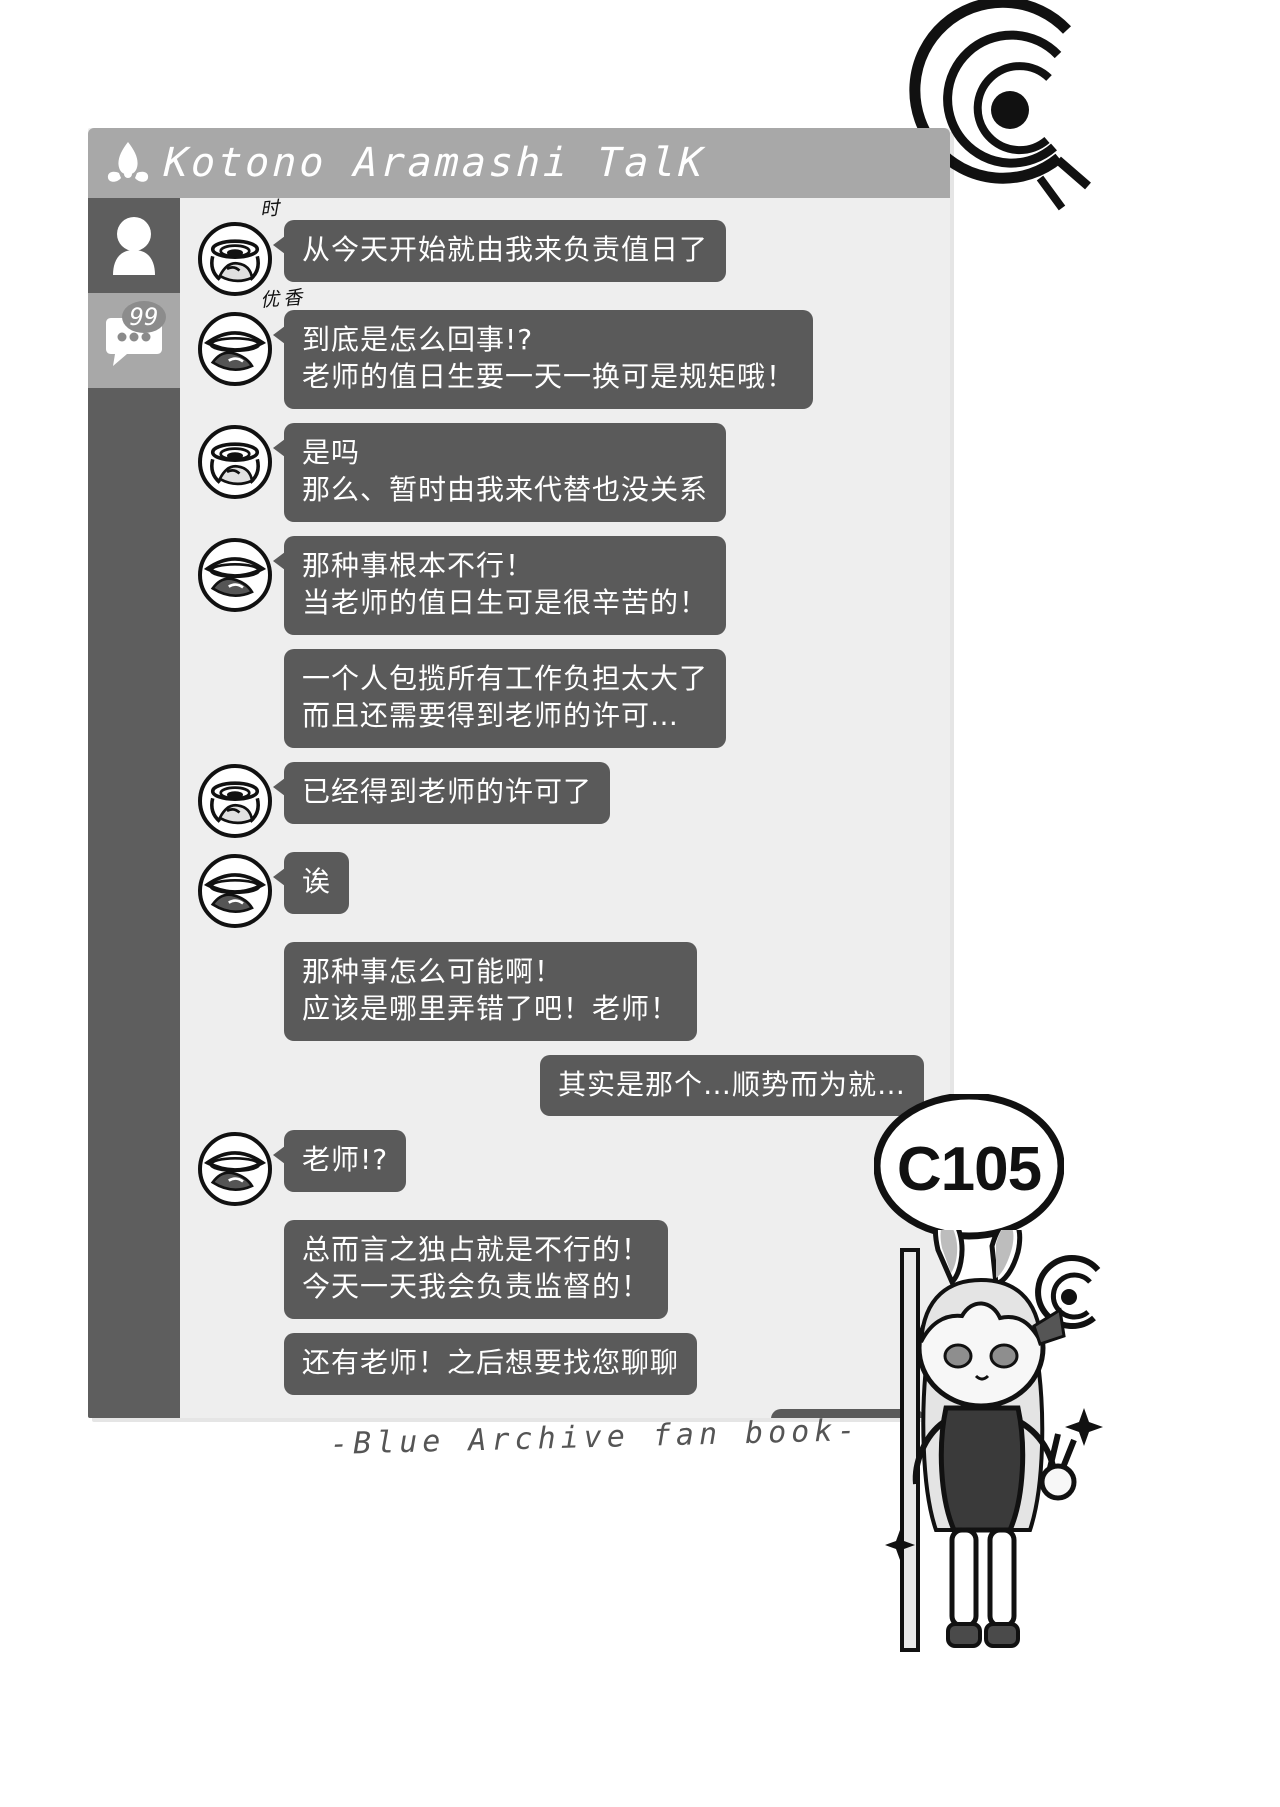  I want to click on message-row: 还有老师！之后想要找您聊聊, so click(561, 1364).